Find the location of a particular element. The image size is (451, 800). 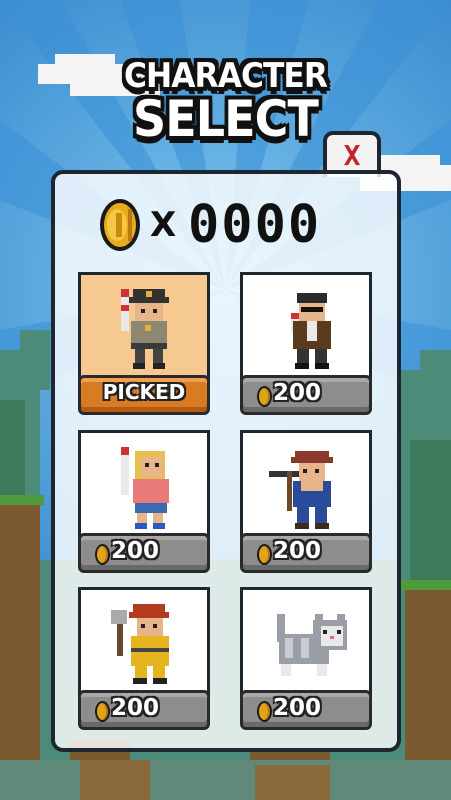

coin-multiplier: X is located at coordinates (163, 225).